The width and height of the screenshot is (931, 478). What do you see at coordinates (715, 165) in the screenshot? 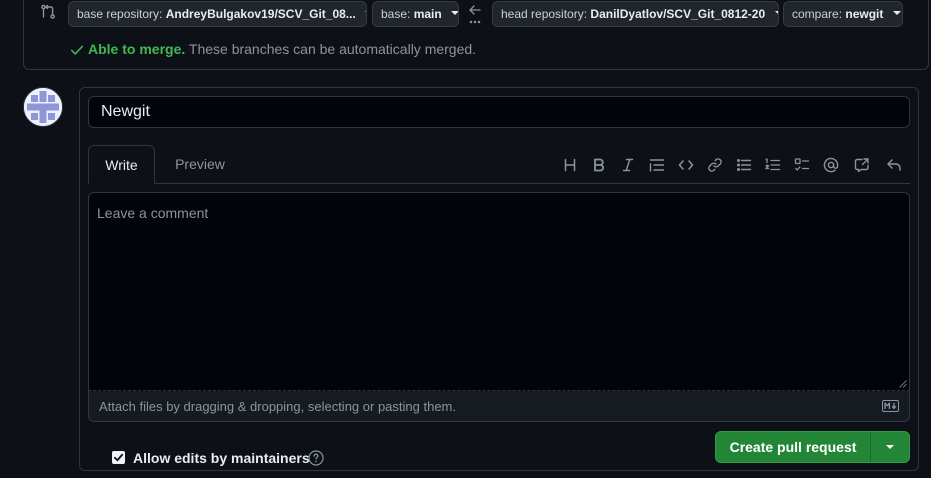
I see `link-icon` at bounding box center [715, 165].